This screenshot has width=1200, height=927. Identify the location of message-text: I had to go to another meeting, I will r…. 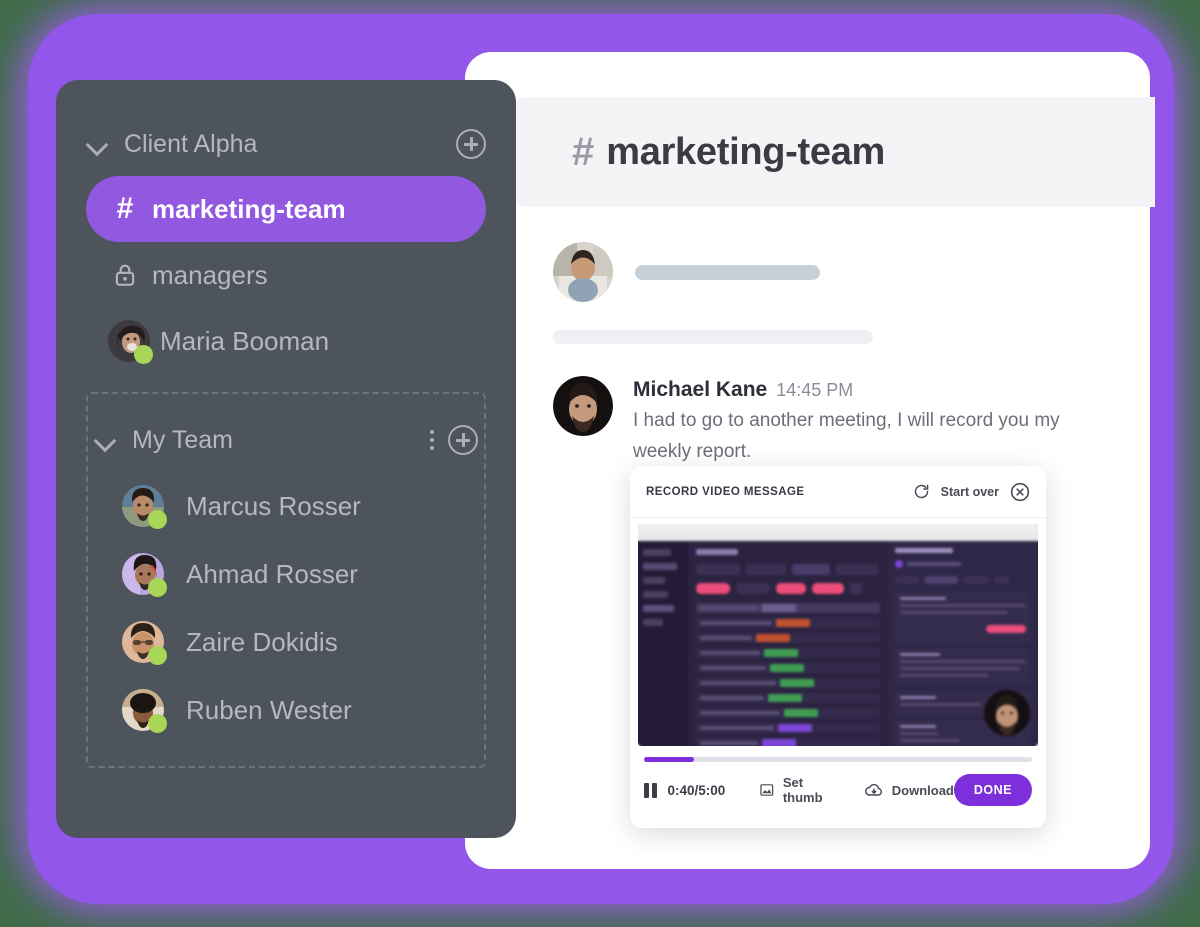
(846, 436).